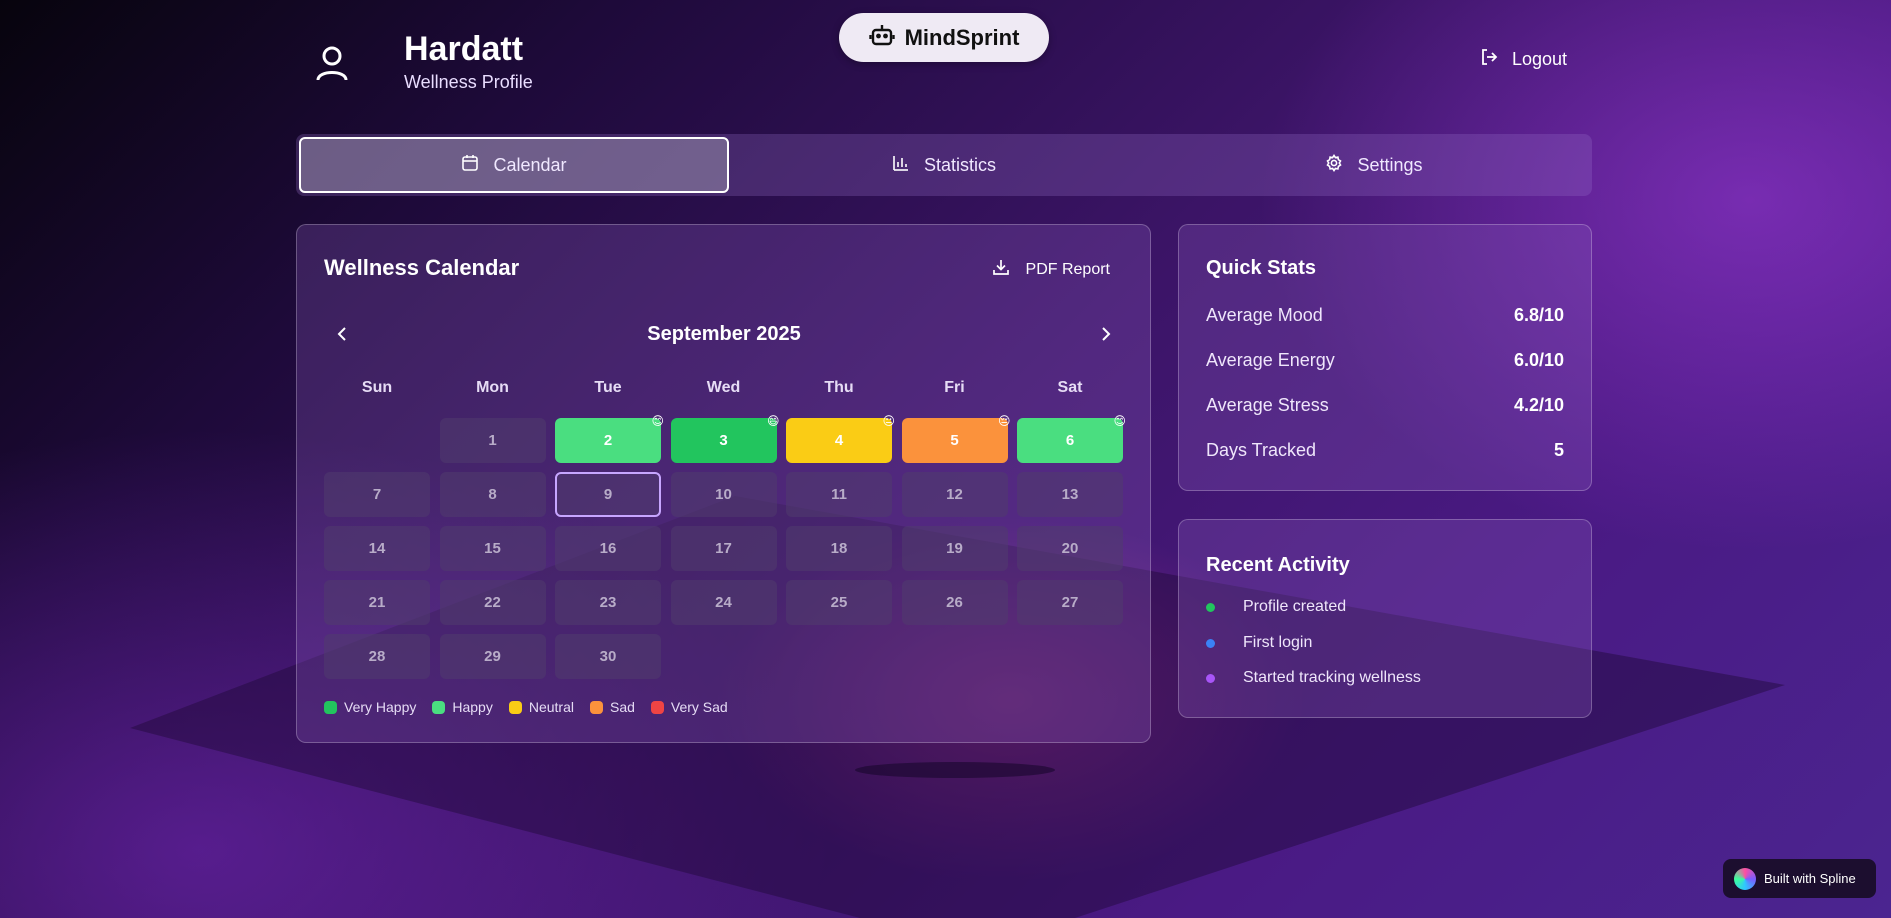  Describe the element at coordinates (608, 602) in the screenshot. I see `calendar-day: 23` at that location.